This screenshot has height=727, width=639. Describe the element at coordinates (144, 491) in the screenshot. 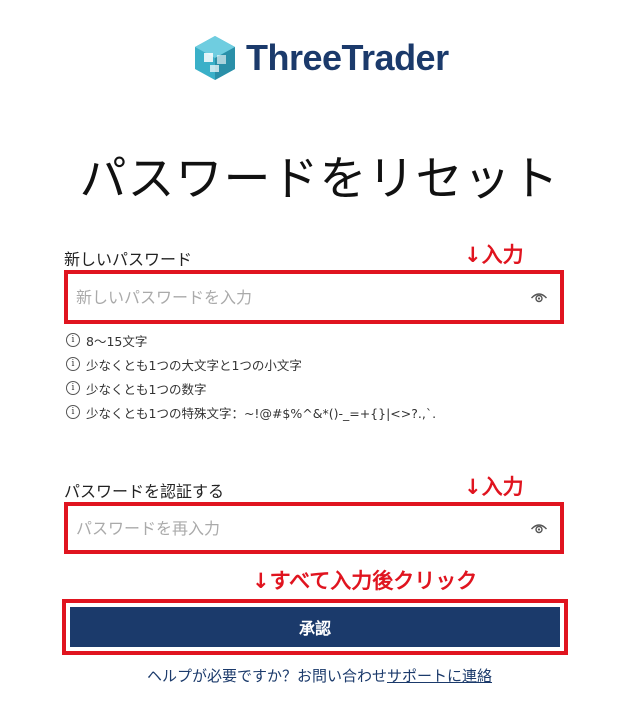

I see `confirm-password-label: パスワードを認証する` at that location.